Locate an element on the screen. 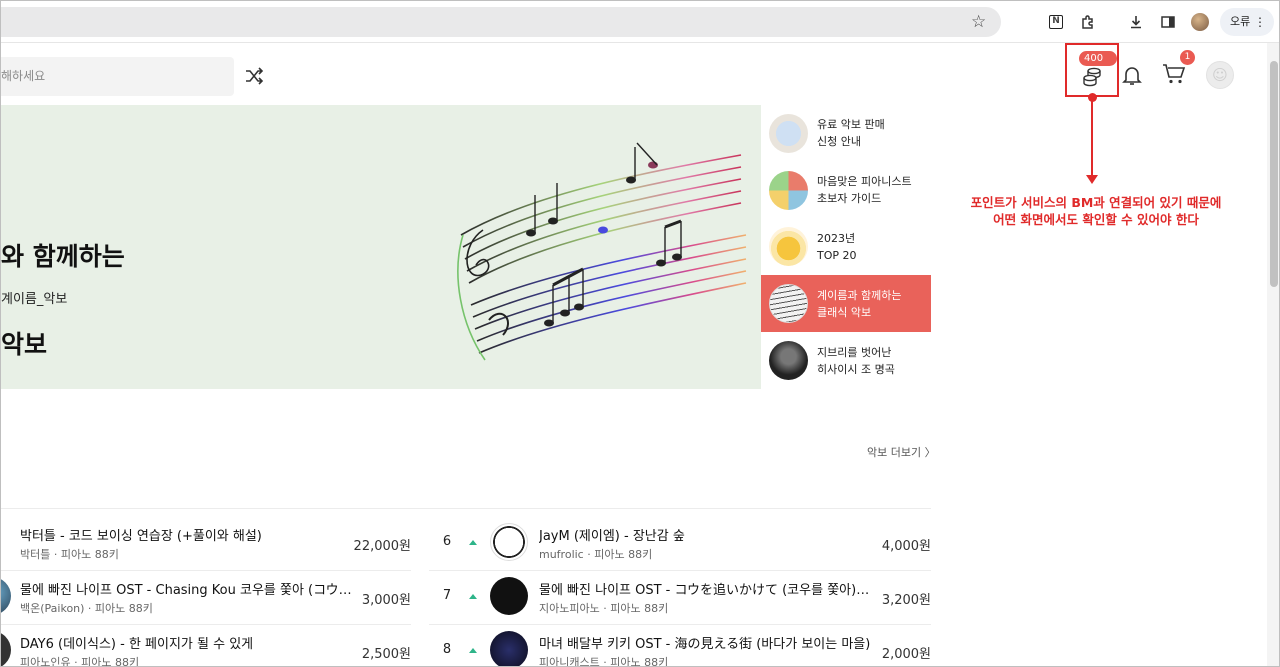 Image resolution: width=1280 pixels, height=667 pixels. points-button: 400원 is located at coordinates (1092, 70).